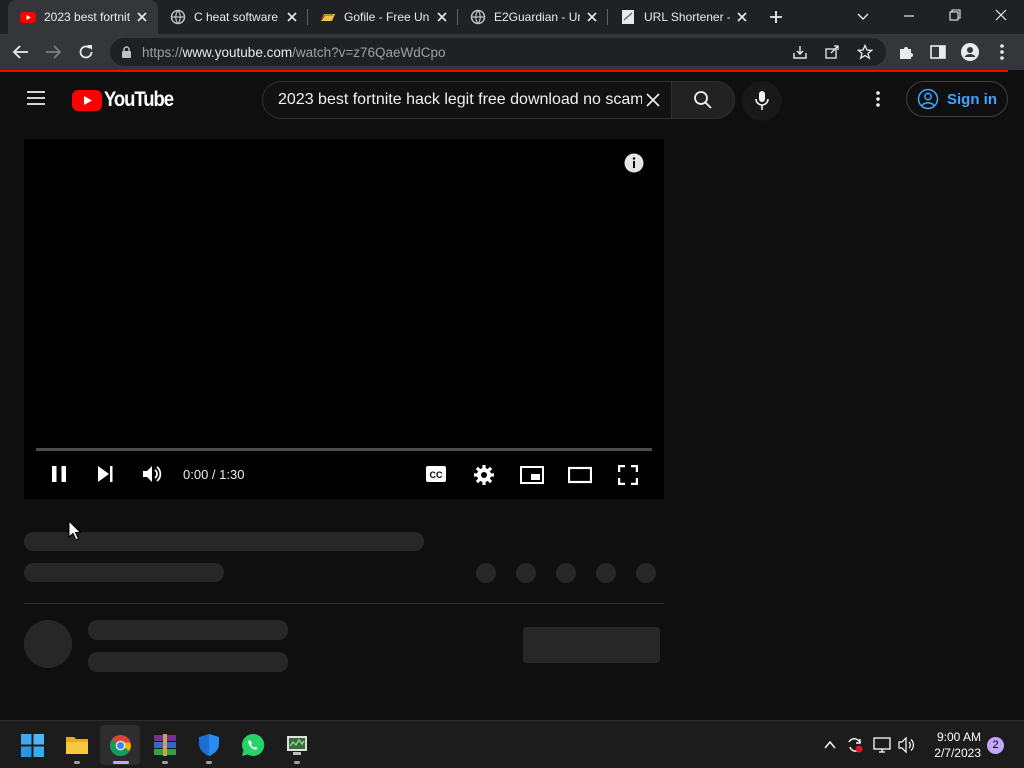 The image size is (1024, 768). What do you see at coordinates (387, 17) in the screenshot?
I see `tab-title: Gofile - Free Unlimited file sharing` at bounding box center [387, 17].